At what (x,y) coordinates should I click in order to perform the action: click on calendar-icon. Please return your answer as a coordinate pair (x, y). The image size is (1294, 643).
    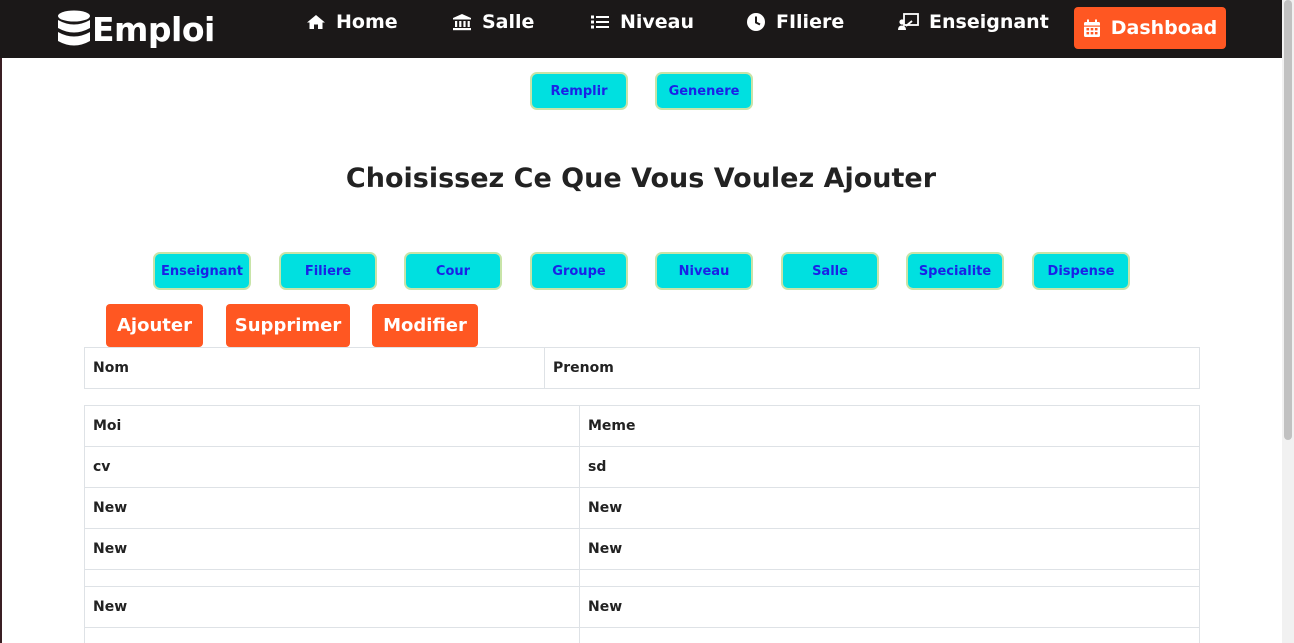
    Looking at the image, I should click on (1091, 28).